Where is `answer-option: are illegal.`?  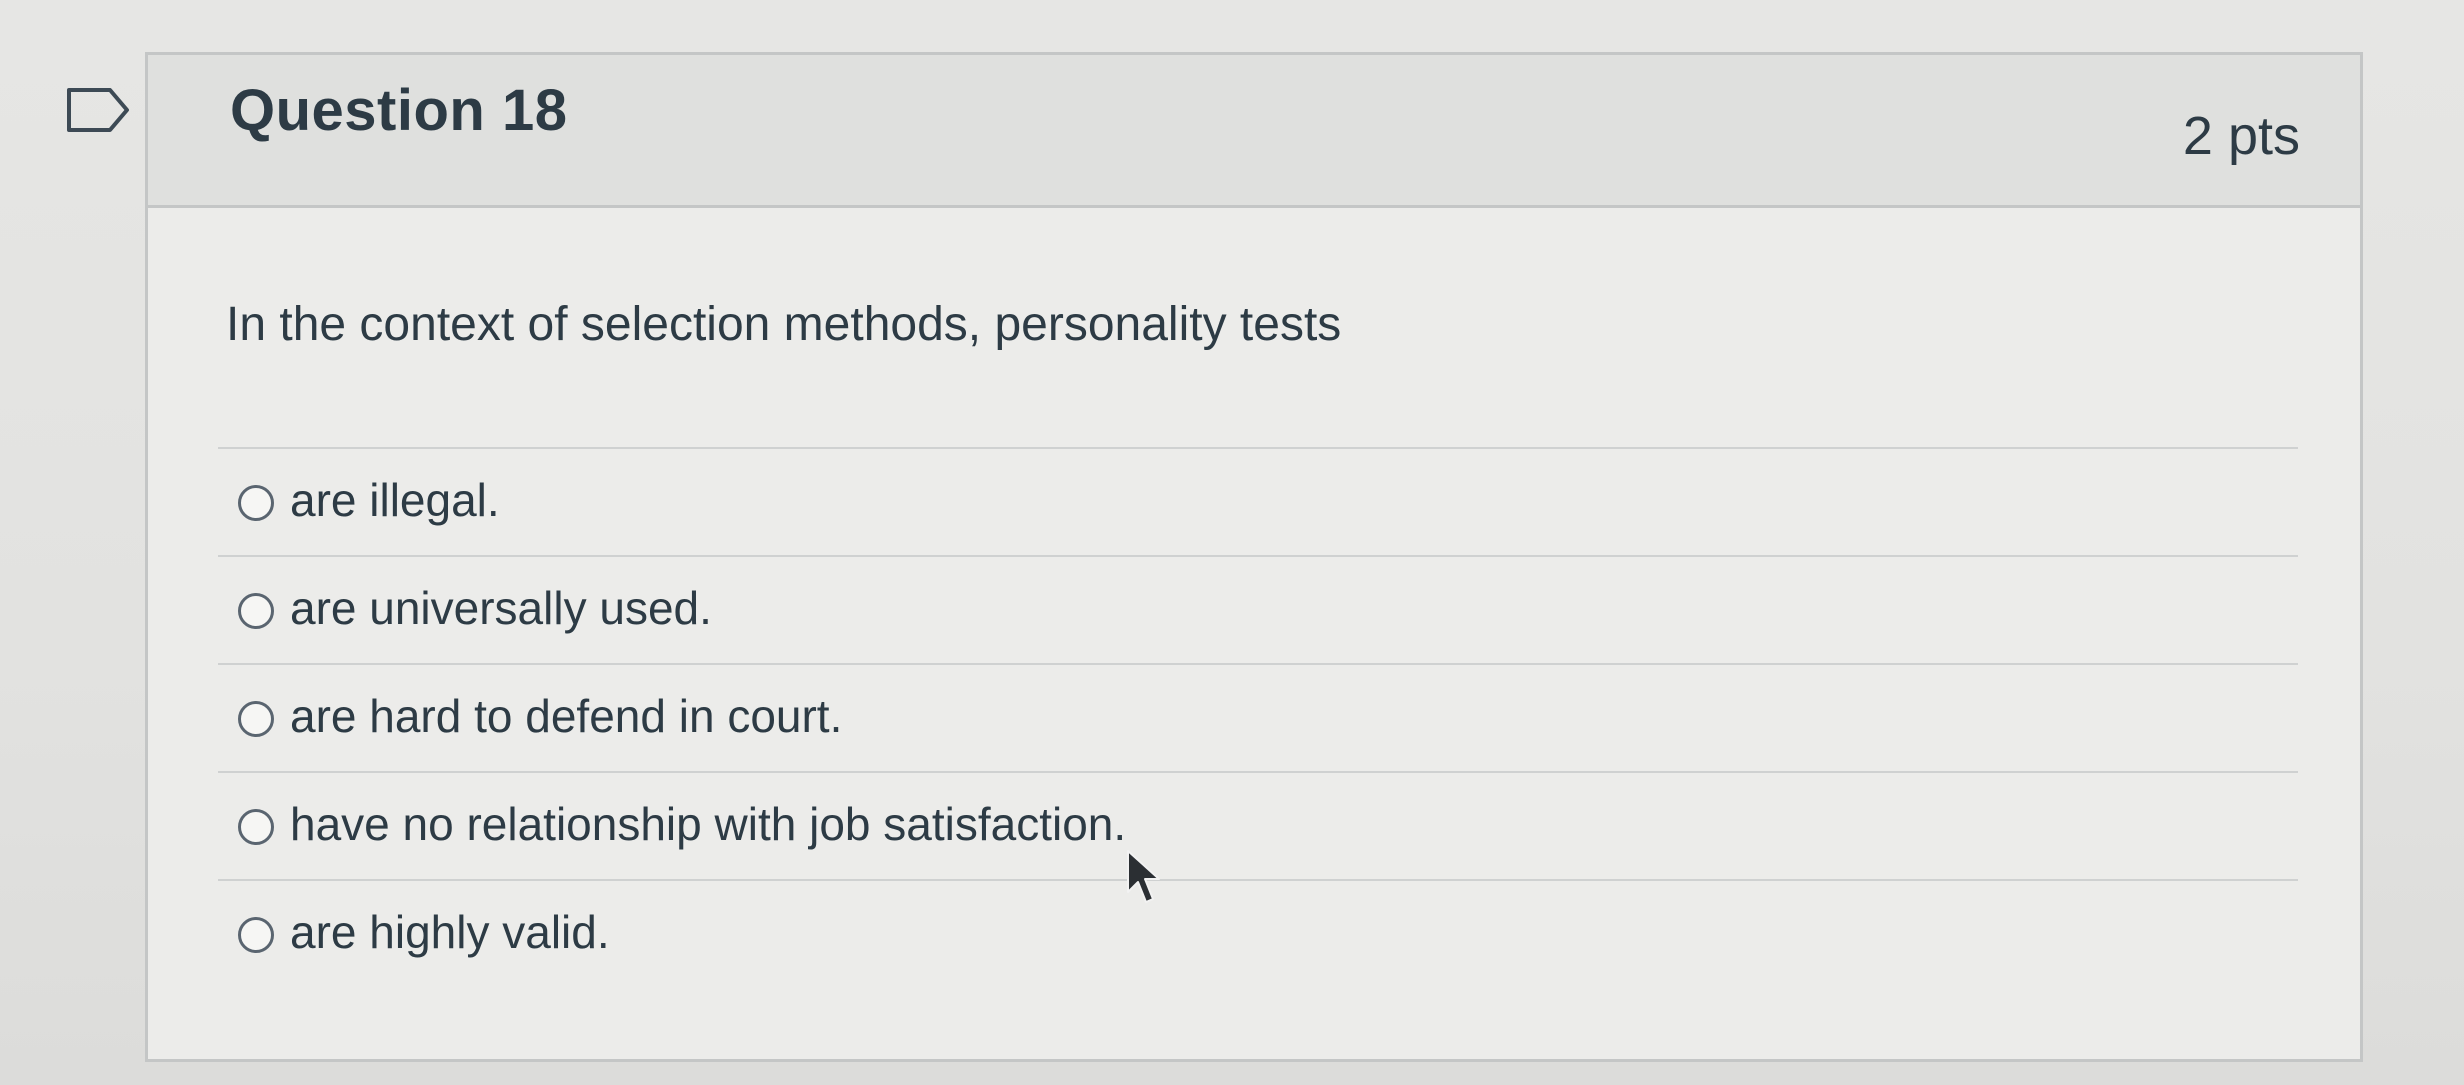 answer-option: are illegal. is located at coordinates (1258, 501).